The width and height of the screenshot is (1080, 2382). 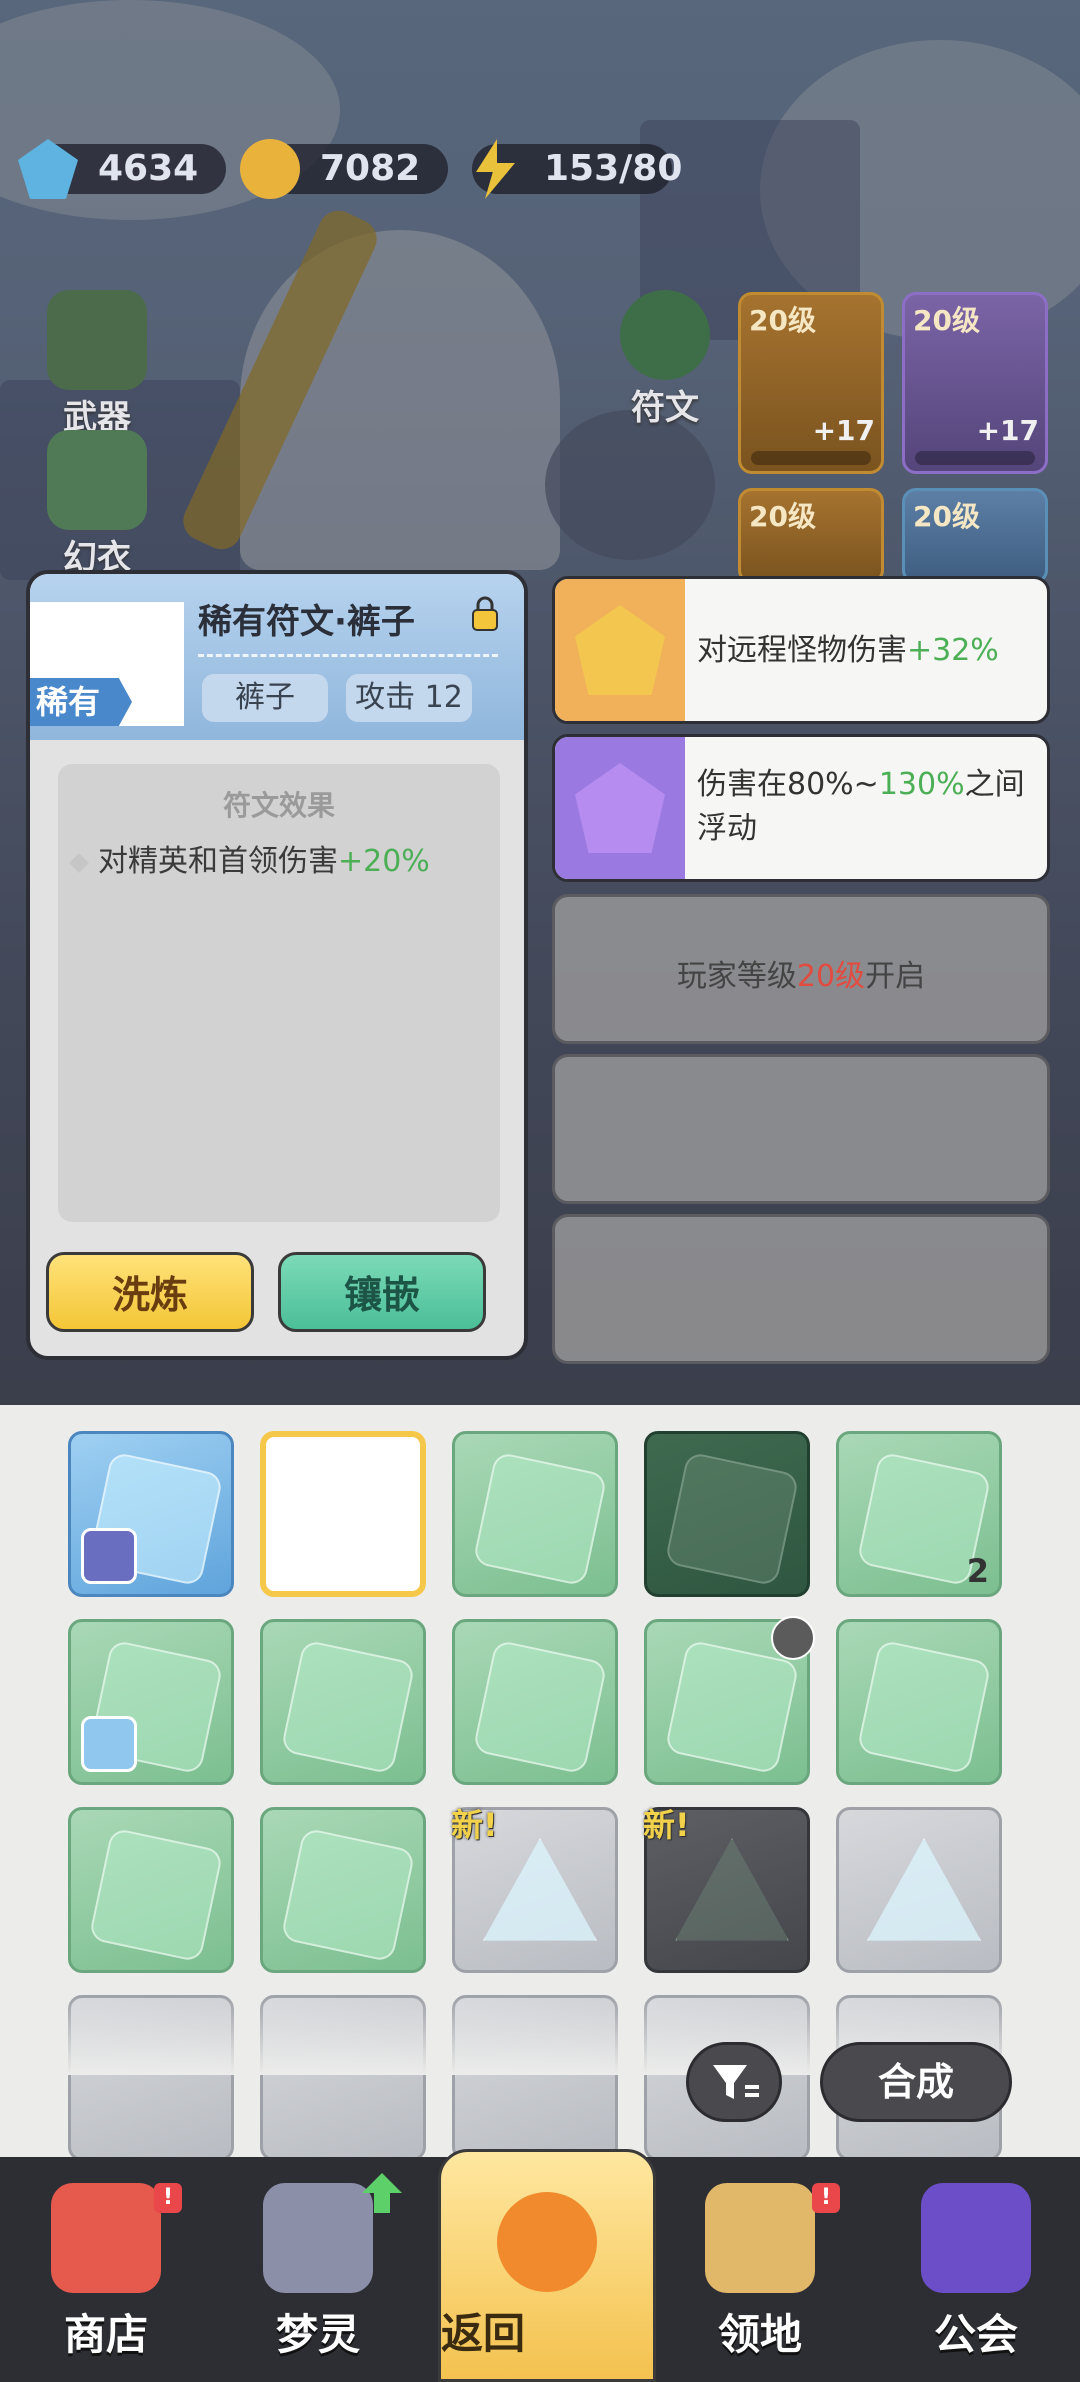 What do you see at coordinates (975, 2334) in the screenshot?
I see `nav-guild-label: 公会` at bounding box center [975, 2334].